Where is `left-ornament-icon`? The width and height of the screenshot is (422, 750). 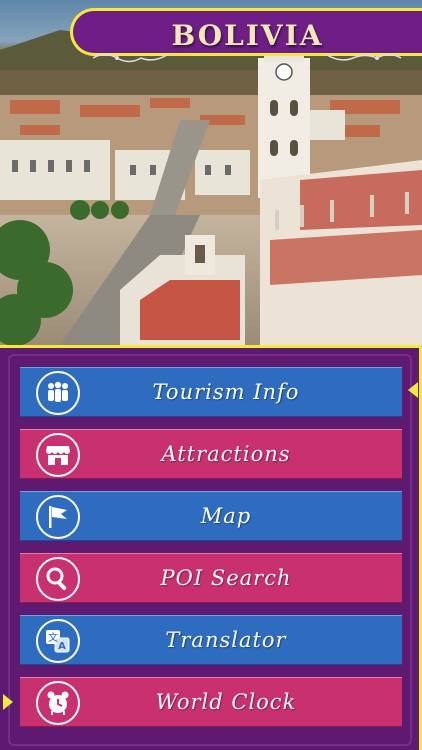 left-ornament-icon is located at coordinates (130, 58).